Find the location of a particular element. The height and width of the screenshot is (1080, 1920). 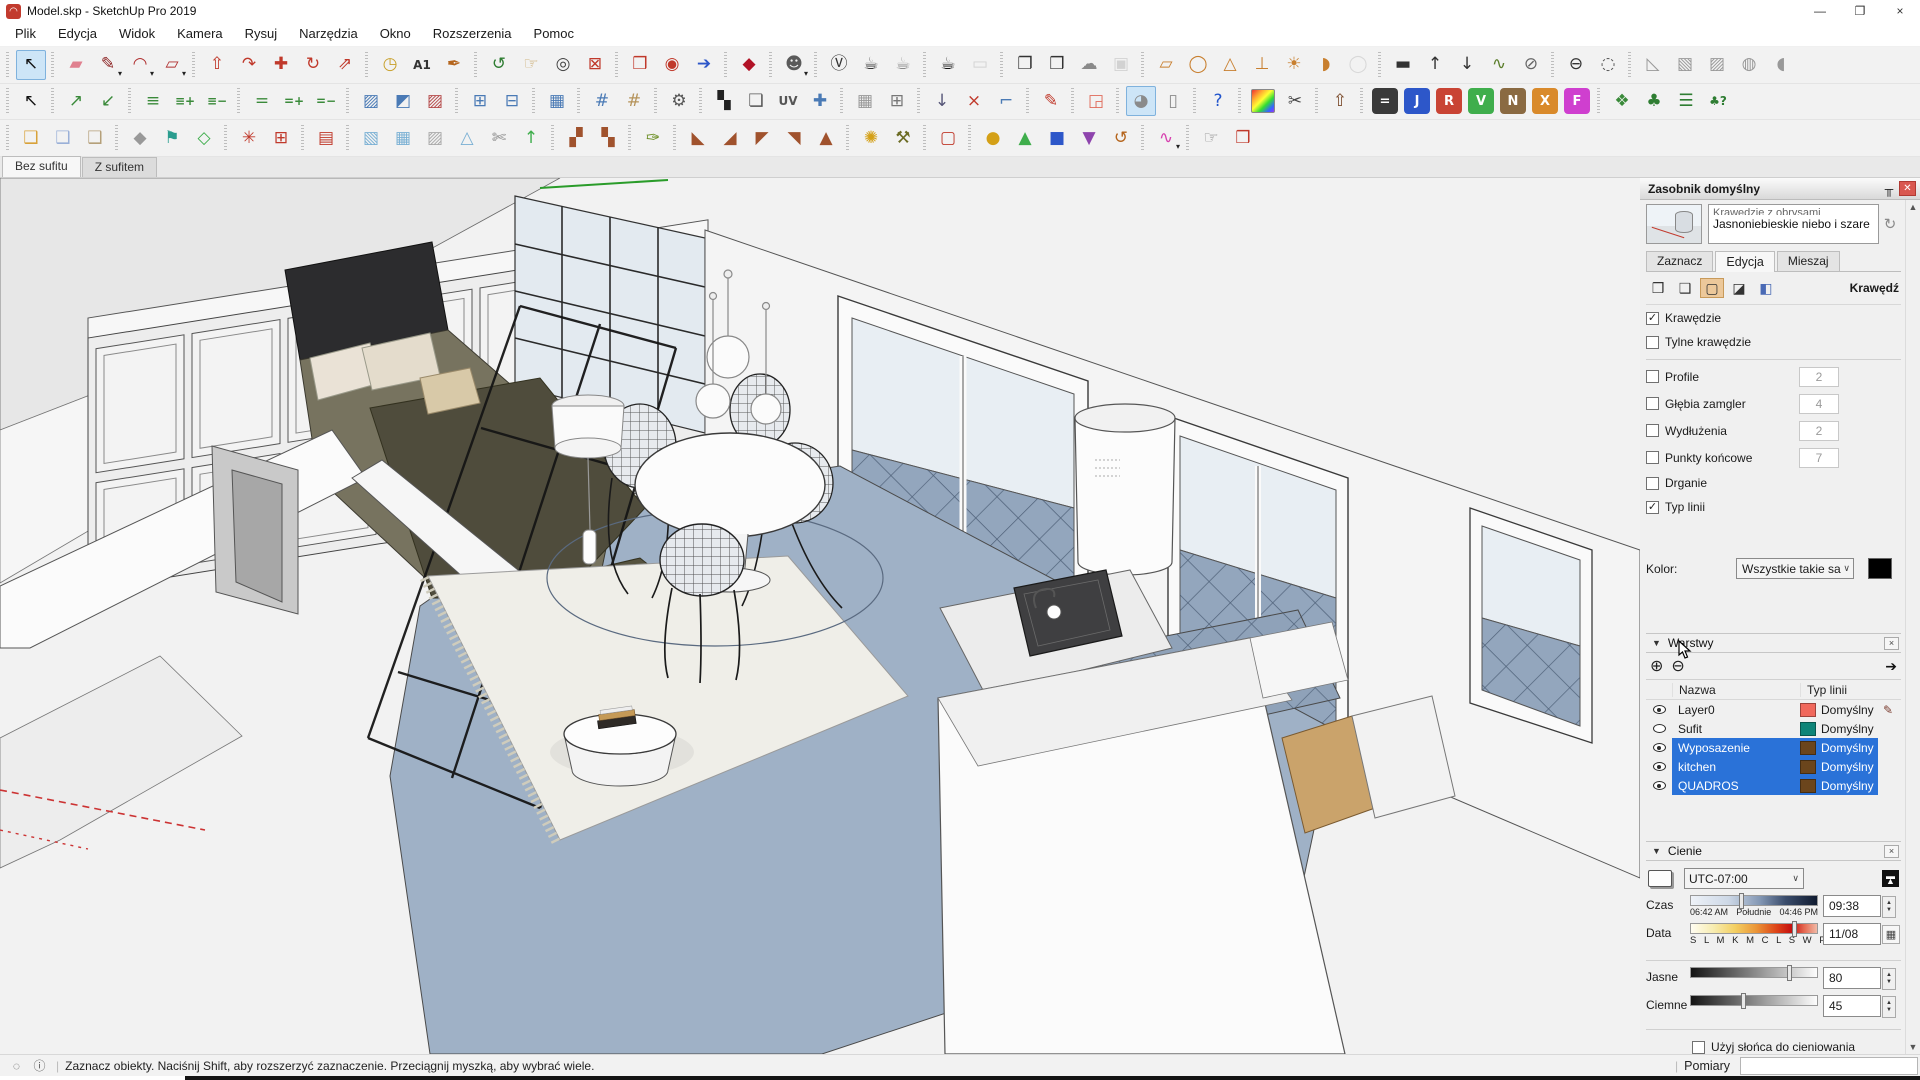

bricks-icon: ▤ is located at coordinates (326, 138).